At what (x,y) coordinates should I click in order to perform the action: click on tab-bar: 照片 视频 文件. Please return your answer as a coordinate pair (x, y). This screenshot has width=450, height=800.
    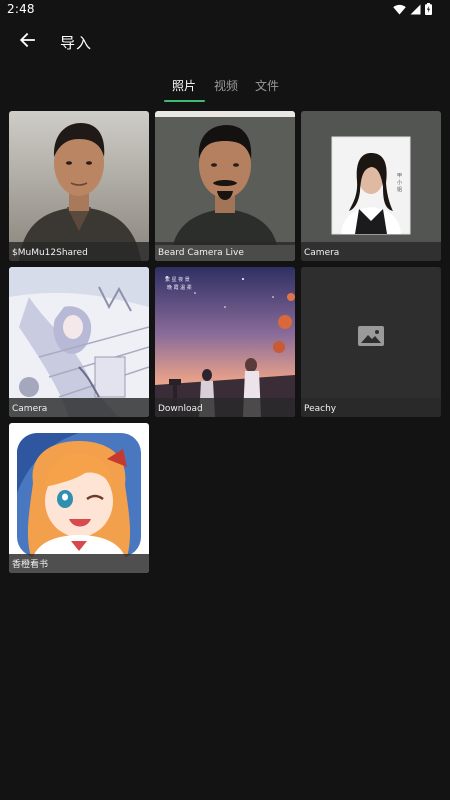
    Looking at the image, I should click on (225, 88).